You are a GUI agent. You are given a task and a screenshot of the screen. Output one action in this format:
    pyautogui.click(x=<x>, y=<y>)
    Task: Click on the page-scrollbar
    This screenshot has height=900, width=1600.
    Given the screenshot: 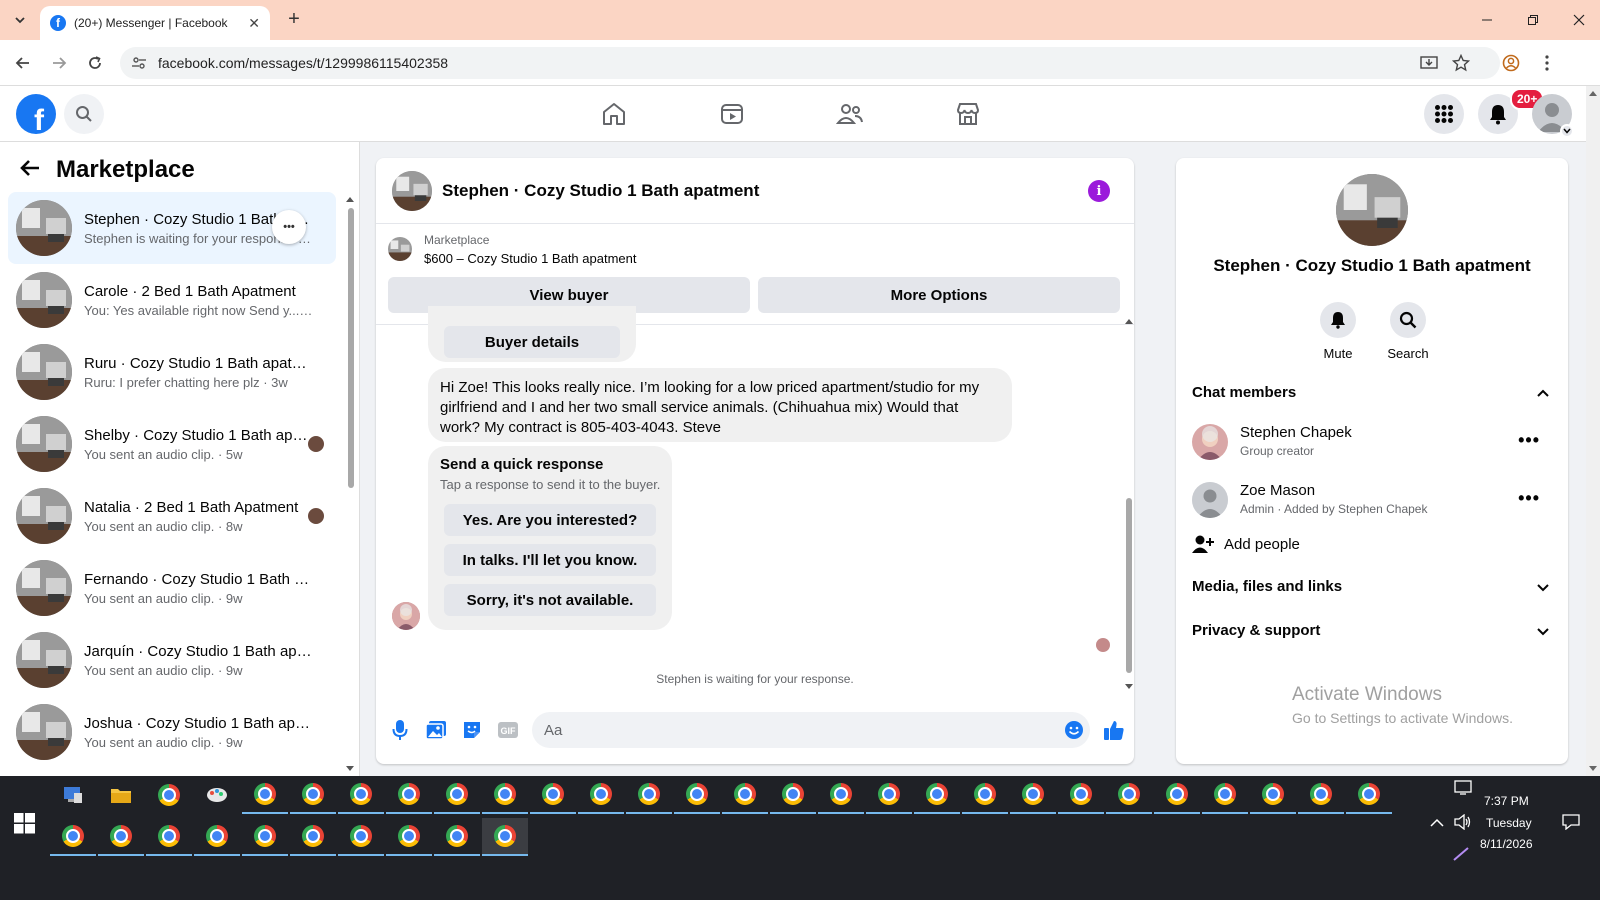 What is the action you would take?
    pyautogui.click(x=1593, y=431)
    